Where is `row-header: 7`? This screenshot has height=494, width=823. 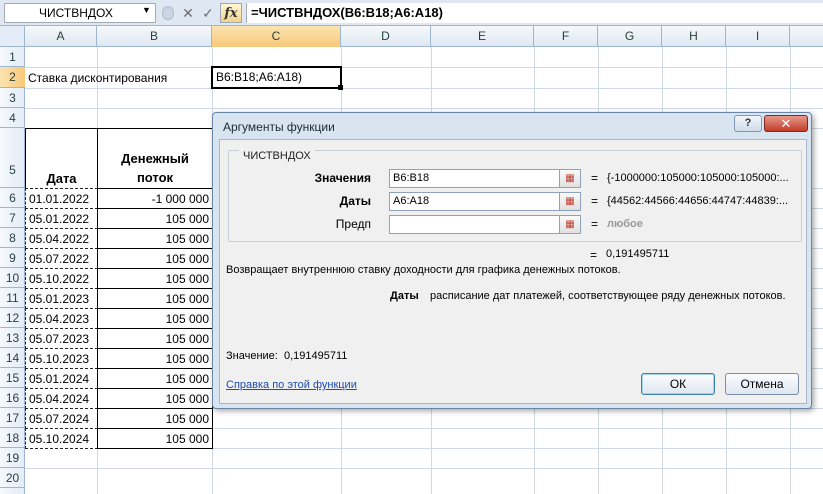 row-header: 7 is located at coordinates (12, 218).